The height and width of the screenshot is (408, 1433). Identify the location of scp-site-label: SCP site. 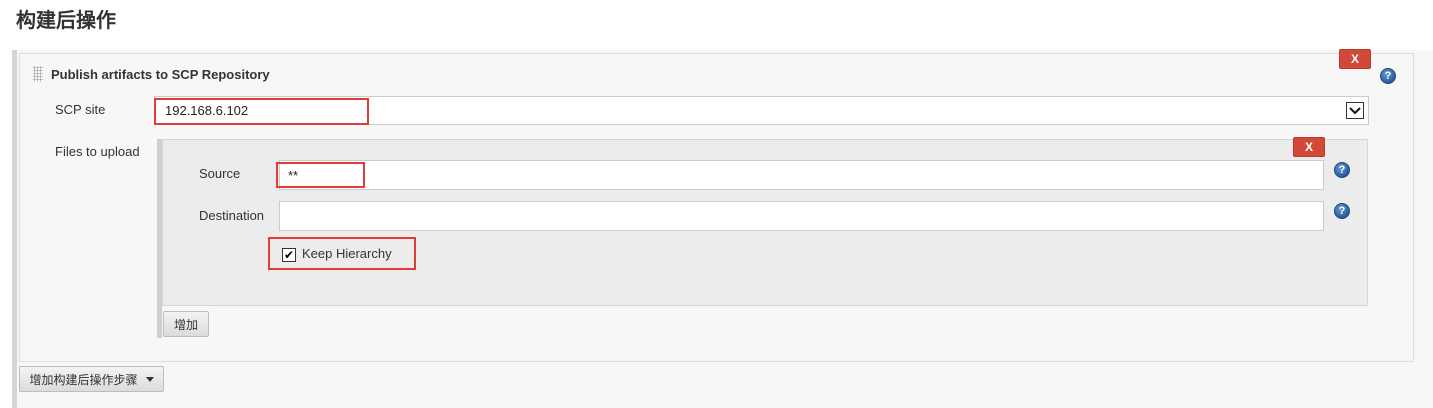
(80, 109).